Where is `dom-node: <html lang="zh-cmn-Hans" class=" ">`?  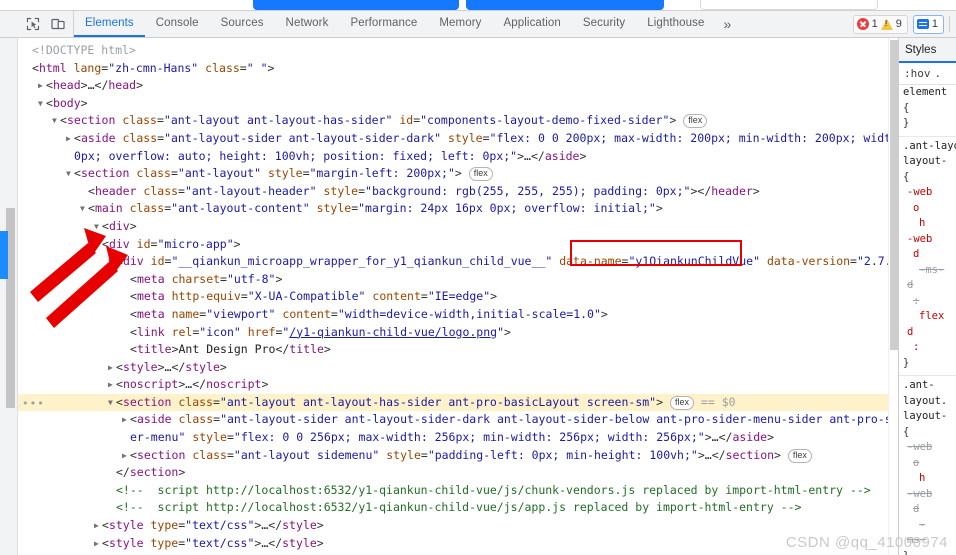 dom-node: <html lang="zh-cmn-Hans" class=" "> is located at coordinates (458, 69).